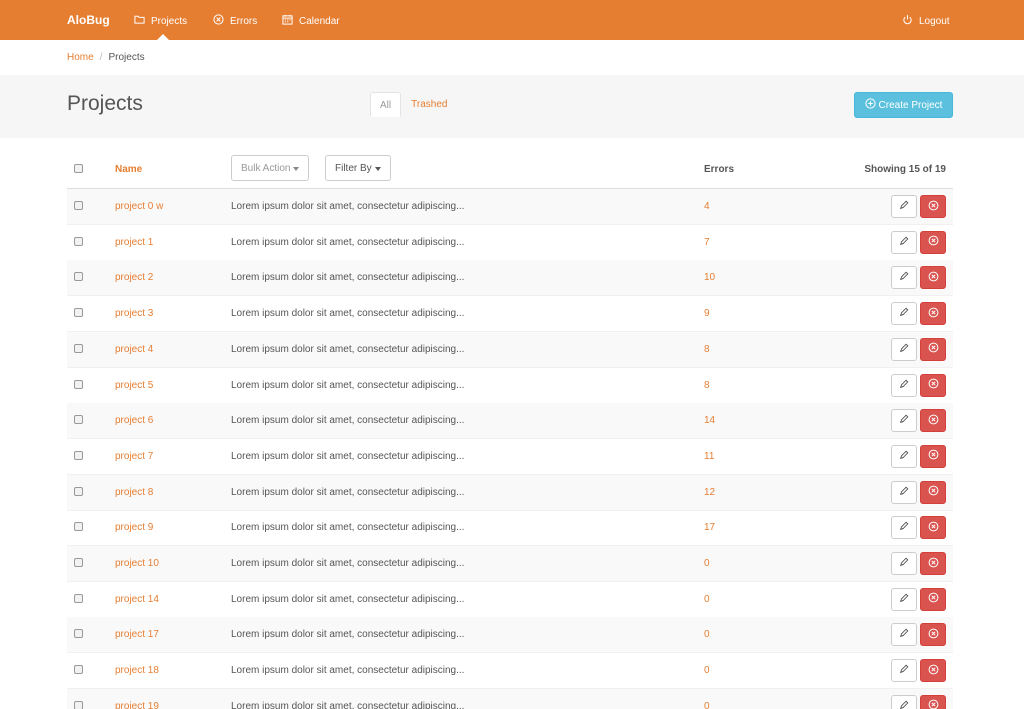 This screenshot has height=709, width=1024. What do you see at coordinates (134, 420) in the screenshot?
I see `project-name-link: project 6` at bounding box center [134, 420].